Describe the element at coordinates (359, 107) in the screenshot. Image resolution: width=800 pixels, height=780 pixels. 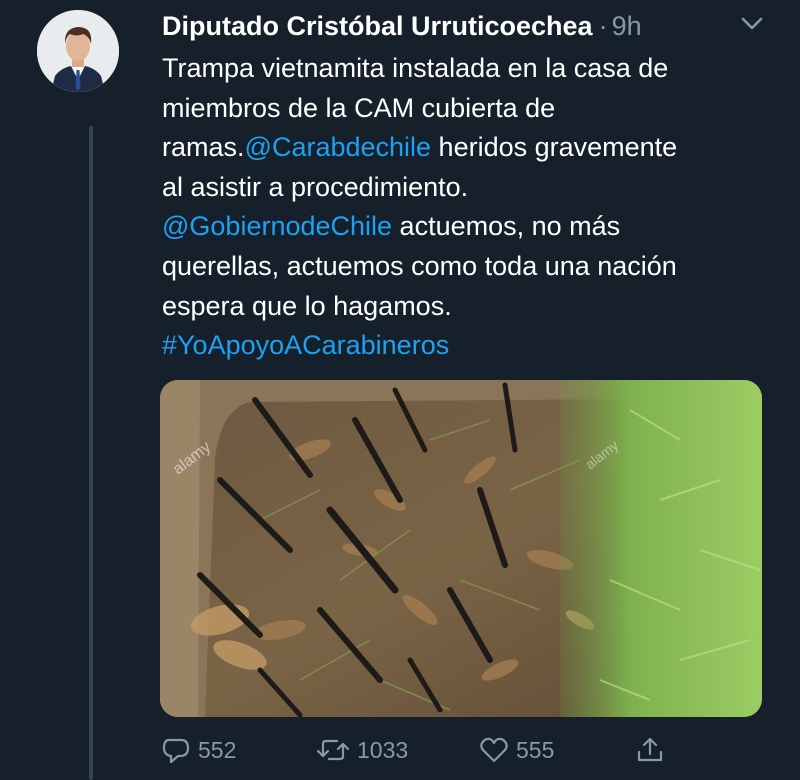
I see `tweet-text-segment: miembros de la CAM cubierta de` at that location.